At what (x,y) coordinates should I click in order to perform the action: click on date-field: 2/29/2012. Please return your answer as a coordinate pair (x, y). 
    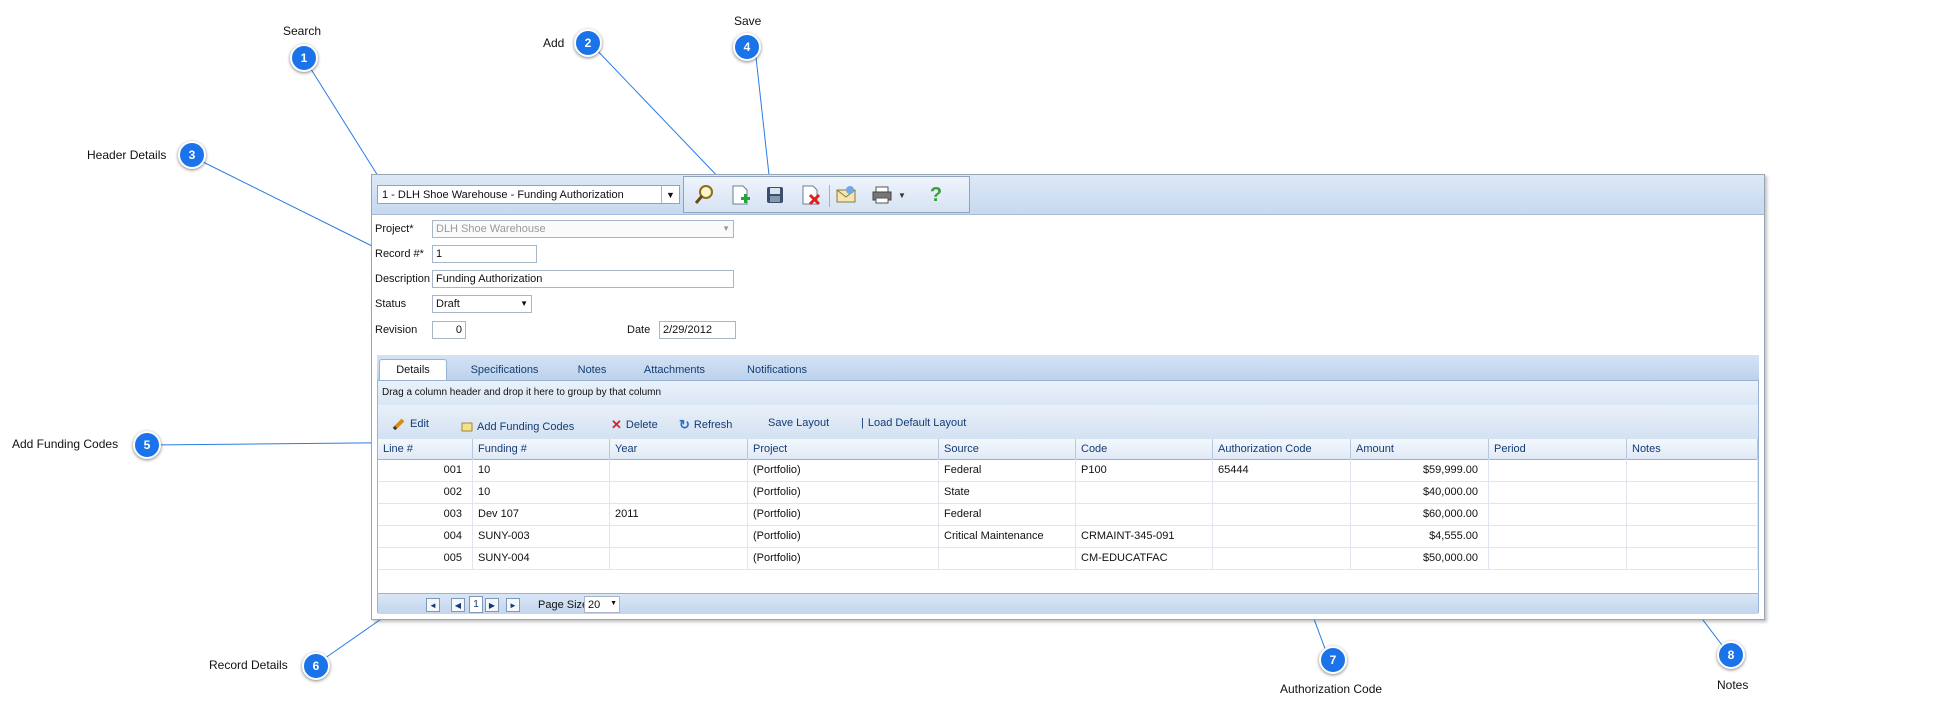
    Looking at the image, I should click on (697, 330).